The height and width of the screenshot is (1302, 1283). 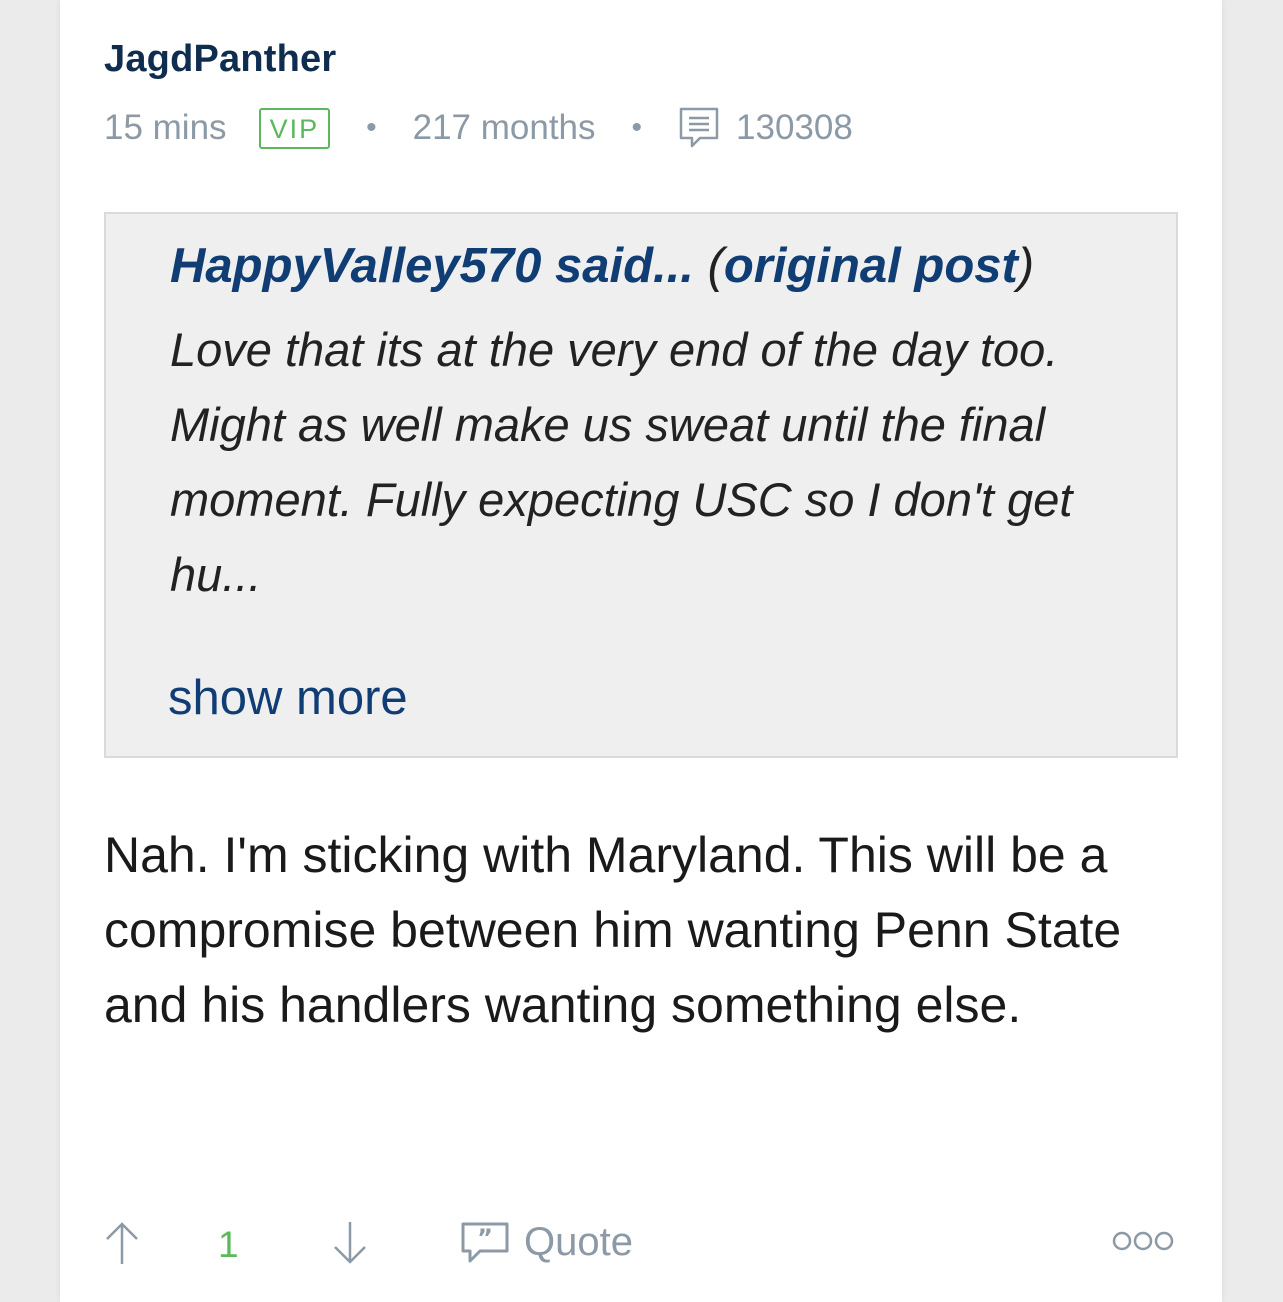 I want to click on vip-badge: VIP, so click(x=294, y=128).